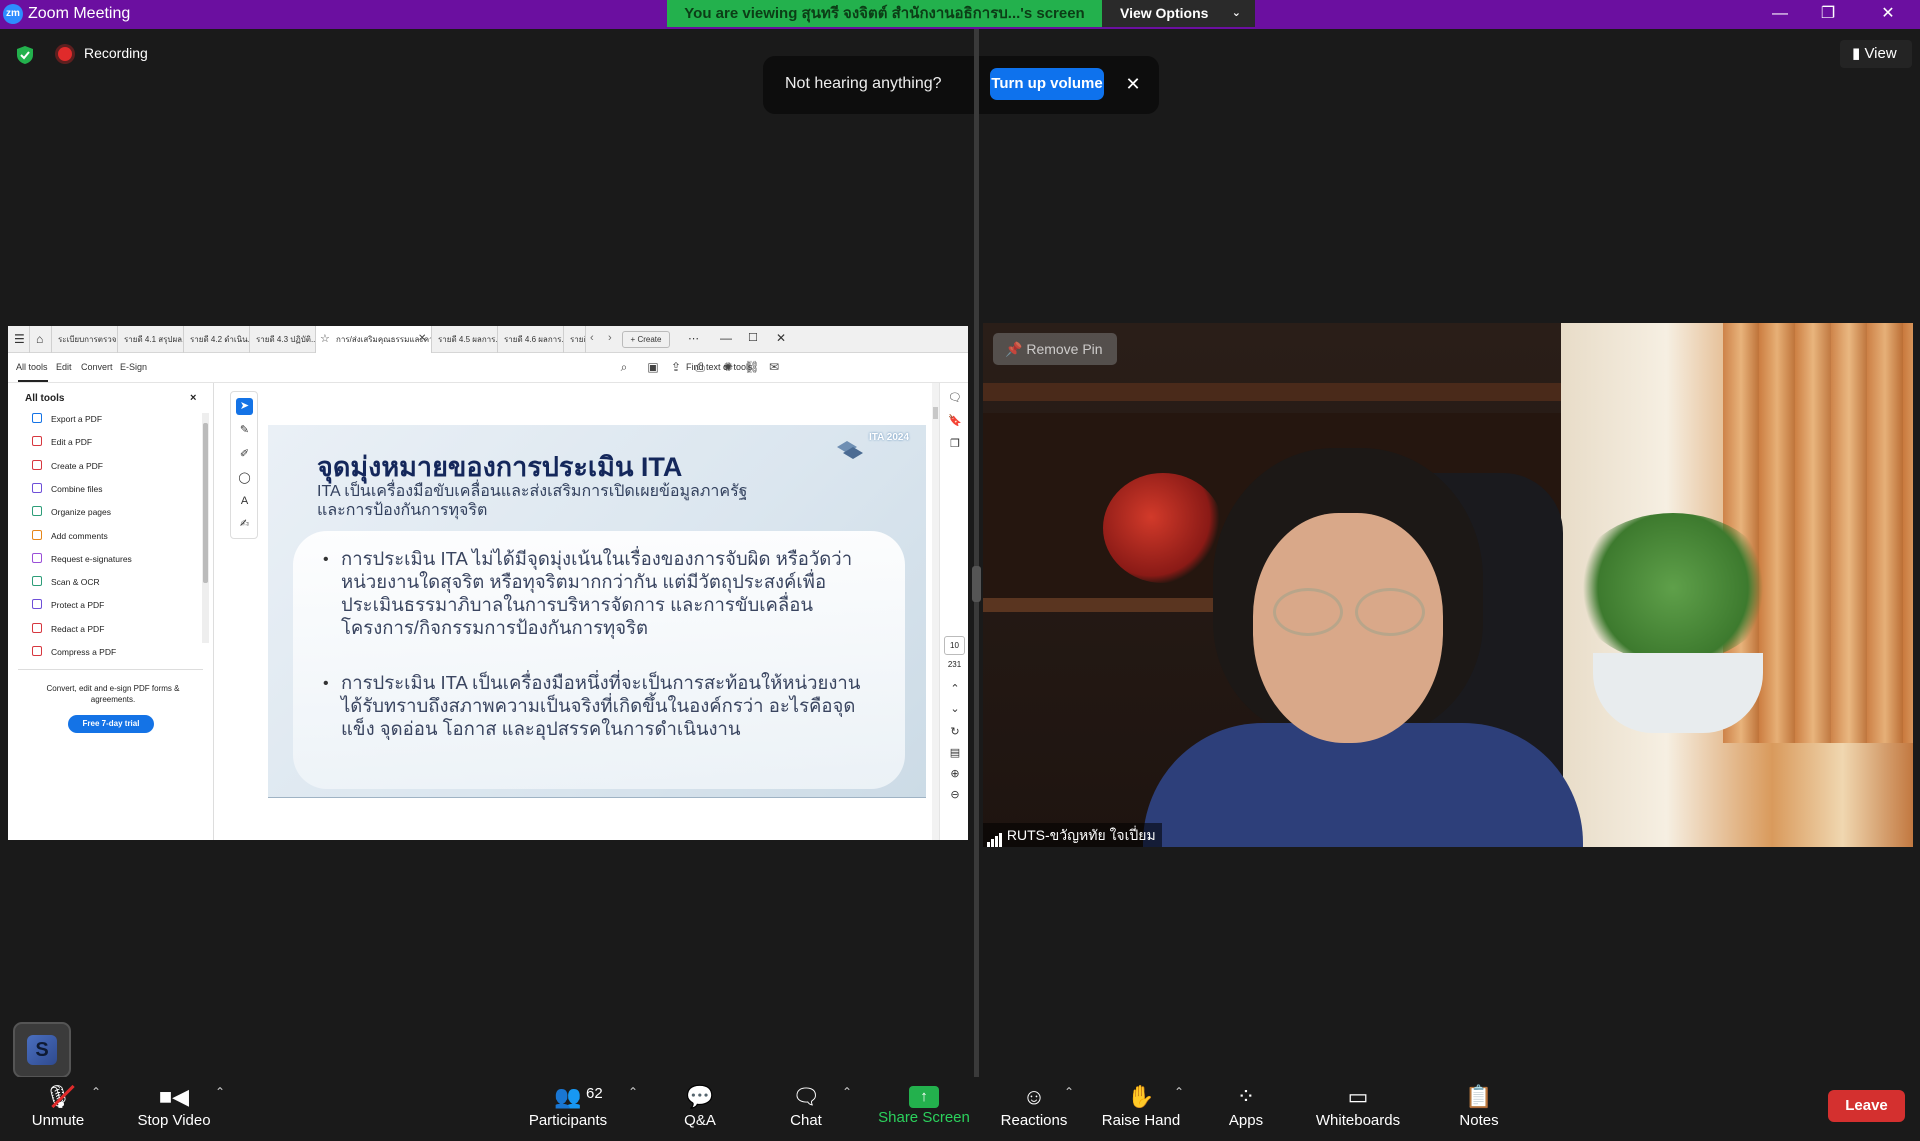  What do you see at coordinates (653, 367) in the screenshot?
I see `save-icon: ▣` at bounding box center [653, 367].